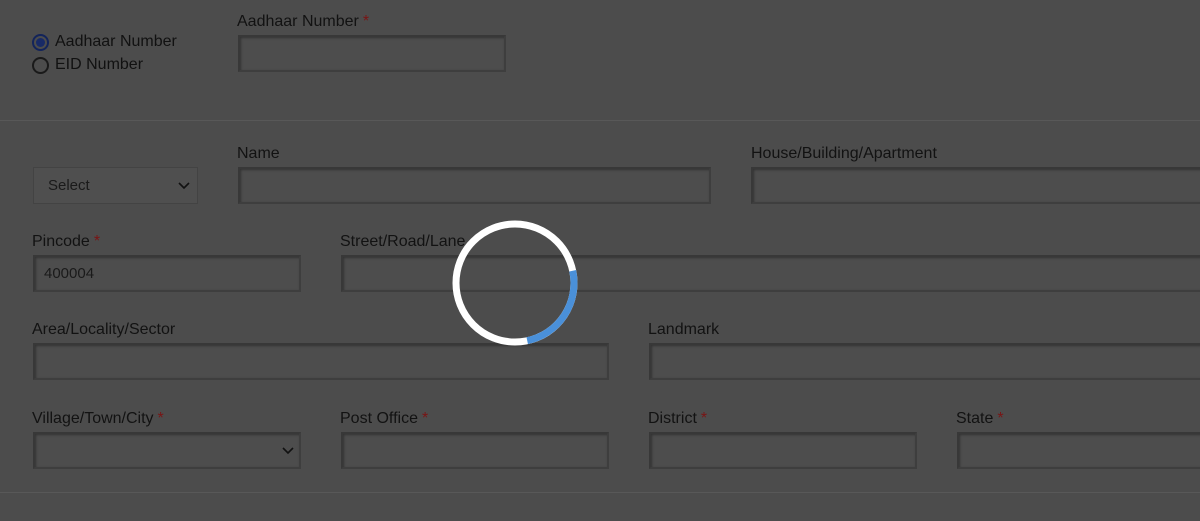 The image size is (1200, 521). I want to click on radio-eid-number: EID Number, so click(87, 65).